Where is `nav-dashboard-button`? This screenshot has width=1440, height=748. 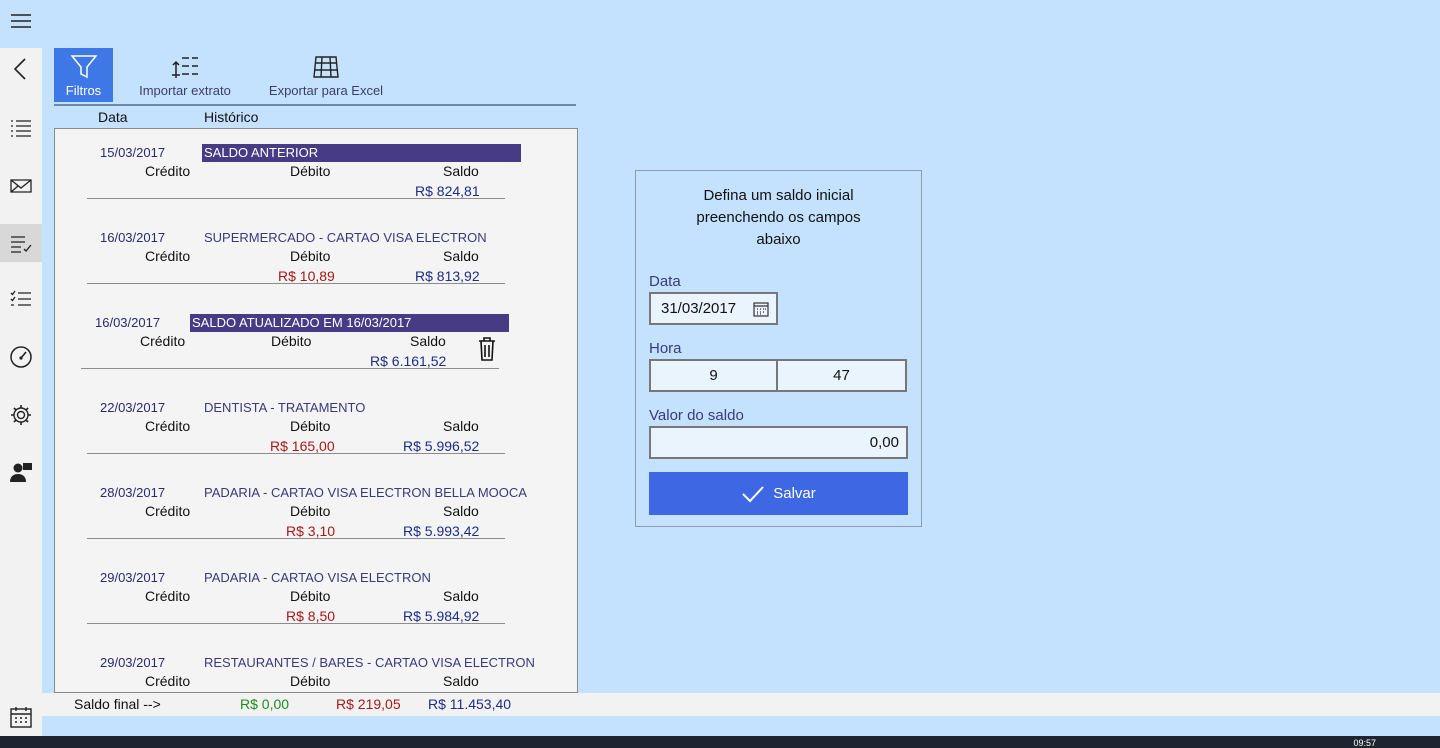 nav-dashboard-button is located at coordinates (21, 357).